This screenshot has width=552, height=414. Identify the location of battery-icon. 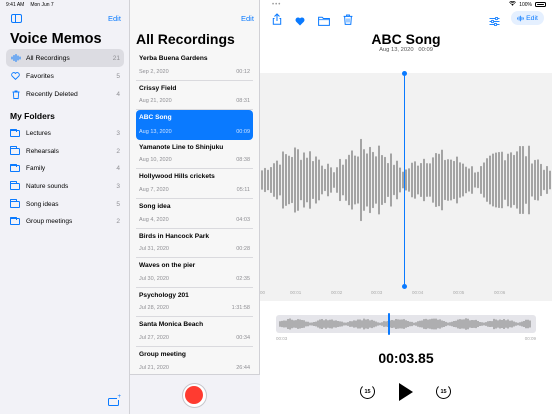
(540, 4).